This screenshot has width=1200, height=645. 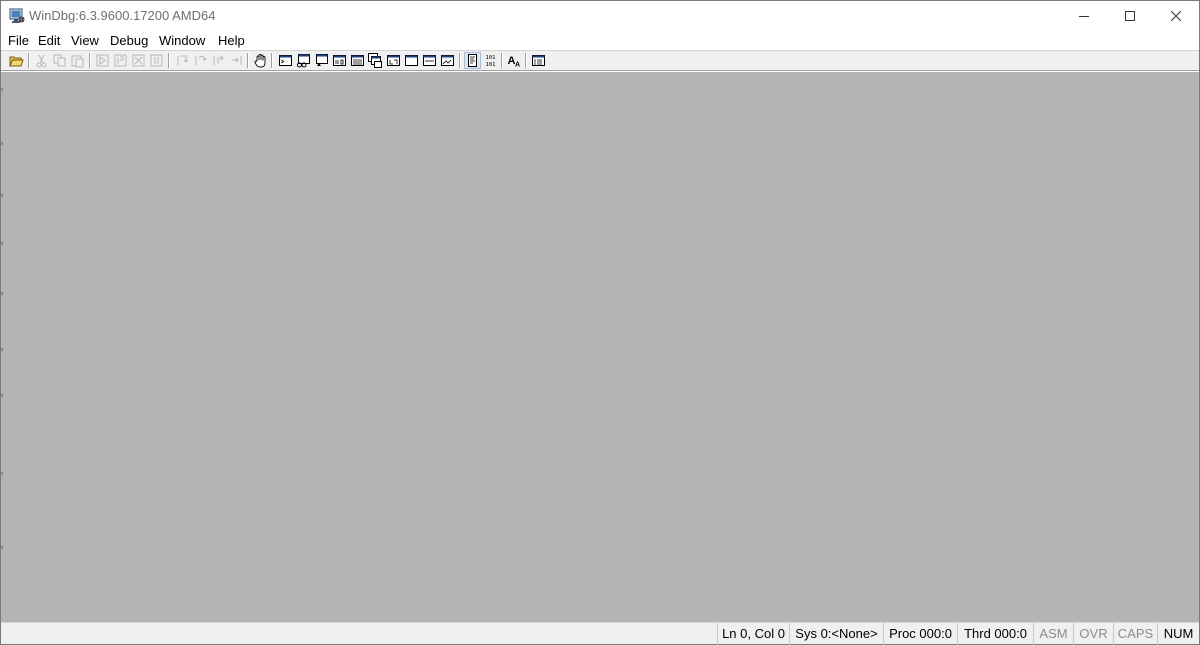 What do you see at coordinates (514, 60) in the screenshot?
I see `font-icon: A A` at bounding box center [514, 60].